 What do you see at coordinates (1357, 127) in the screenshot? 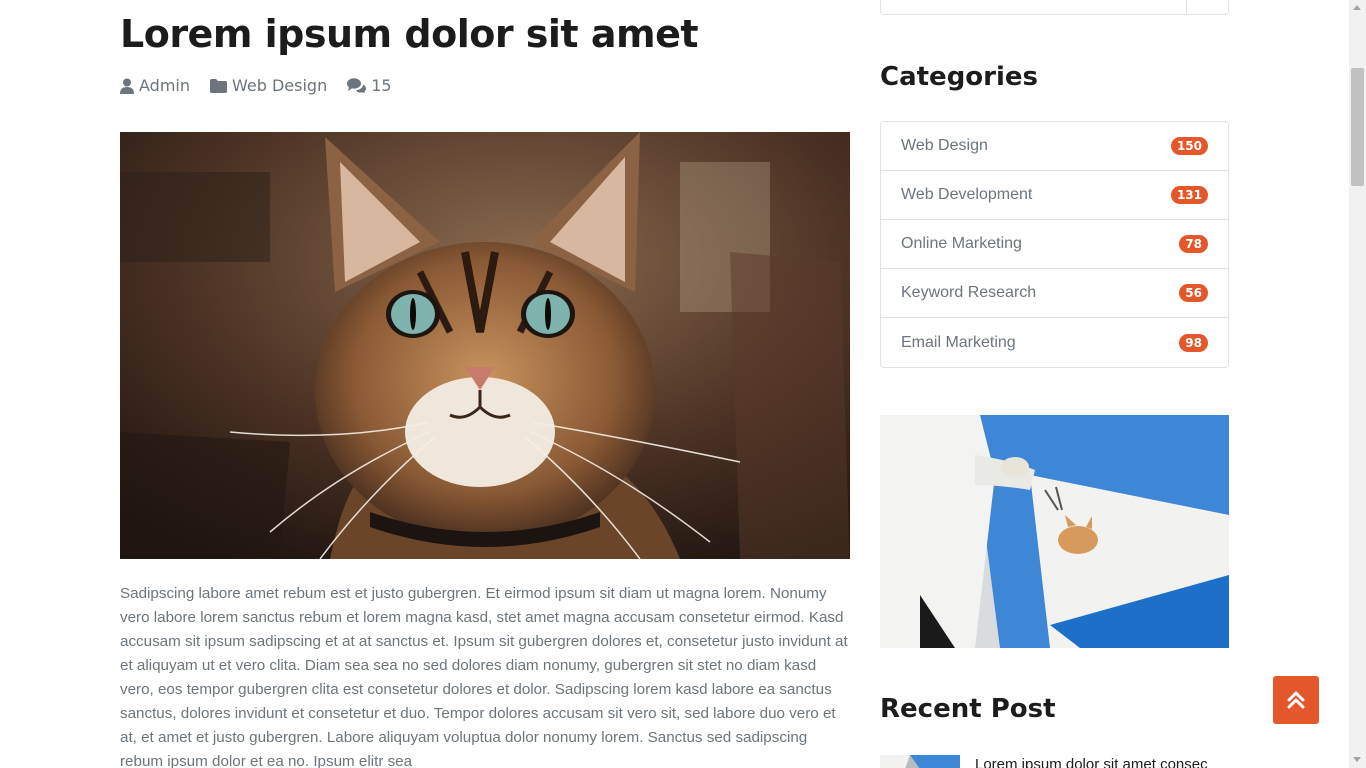
I see `scrollbar-thumb` at bounding box center [1357, 127].